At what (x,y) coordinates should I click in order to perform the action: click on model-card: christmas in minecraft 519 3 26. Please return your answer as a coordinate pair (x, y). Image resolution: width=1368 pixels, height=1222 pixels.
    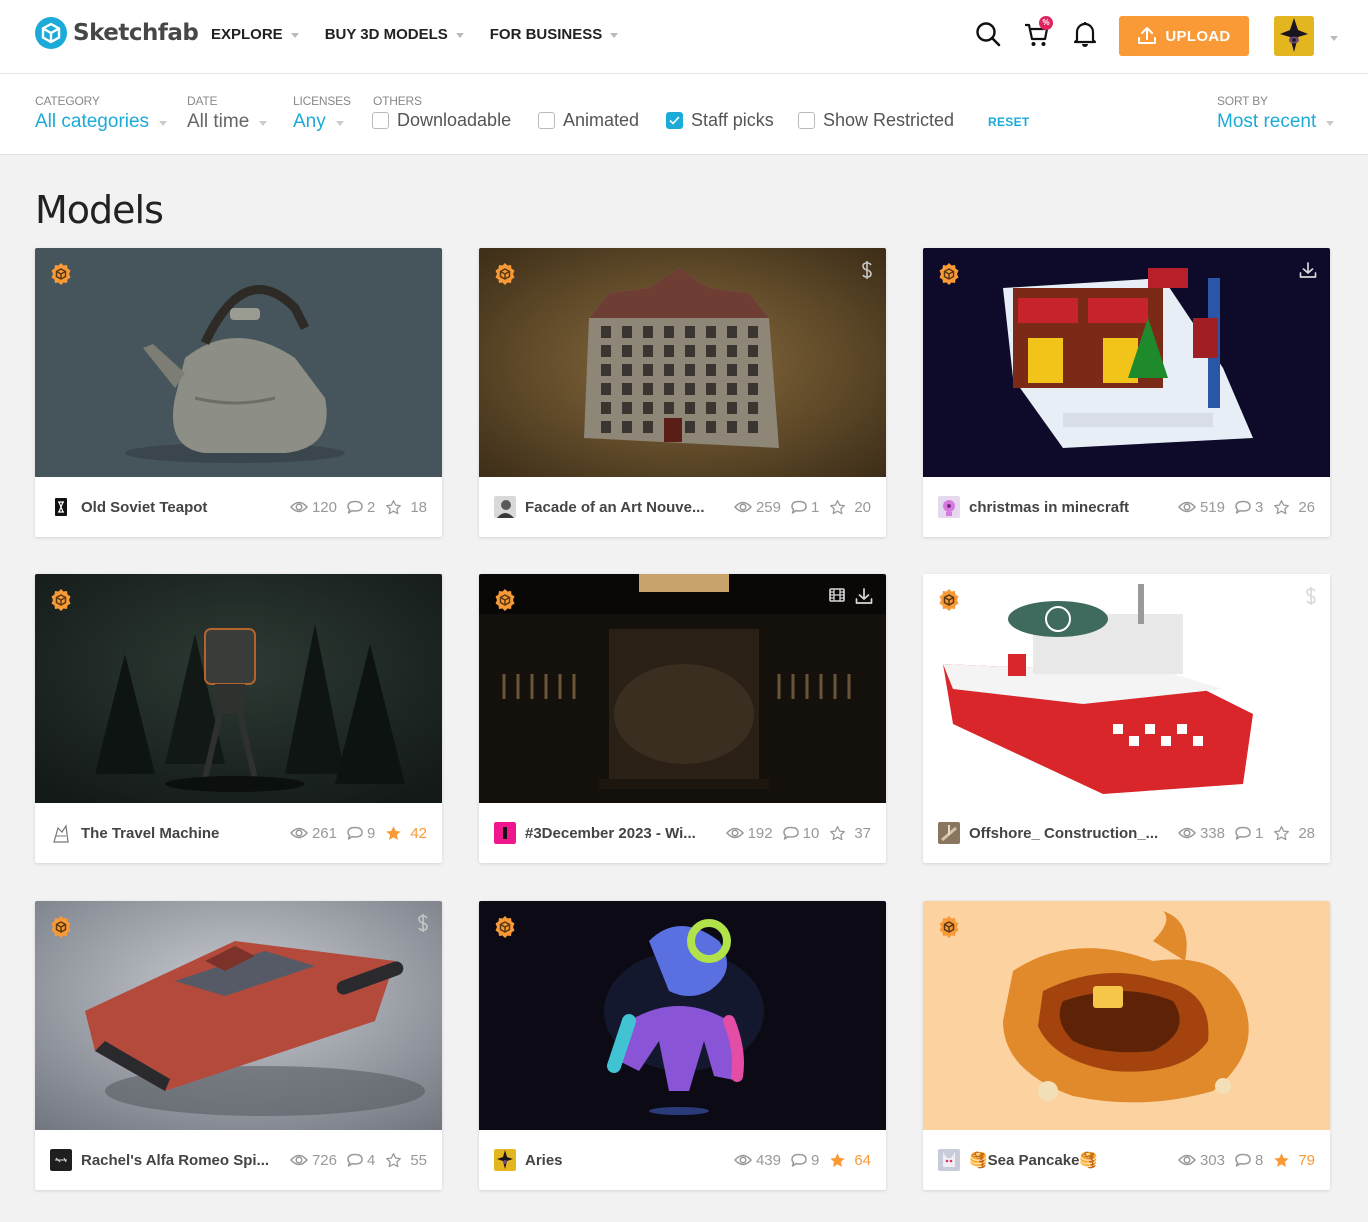
    Looking at the image, I should click on (1126, 392).